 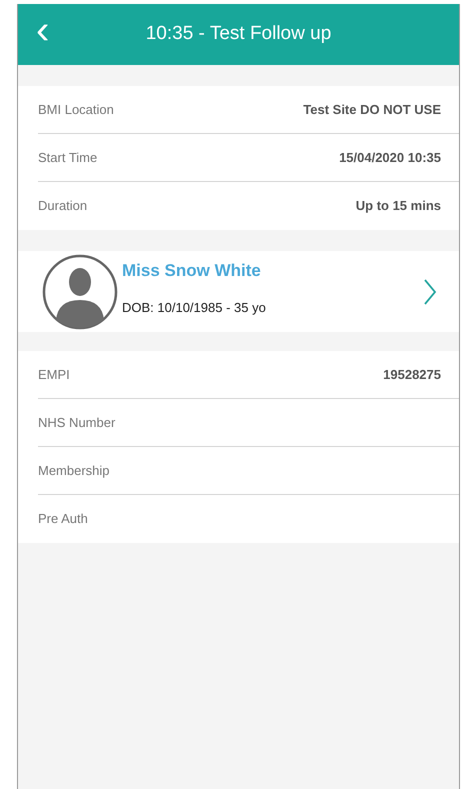 What do you see at coordinates (80, 292) in the screenshot?
I see `avatar-icon` at bounding box center [80, 292].